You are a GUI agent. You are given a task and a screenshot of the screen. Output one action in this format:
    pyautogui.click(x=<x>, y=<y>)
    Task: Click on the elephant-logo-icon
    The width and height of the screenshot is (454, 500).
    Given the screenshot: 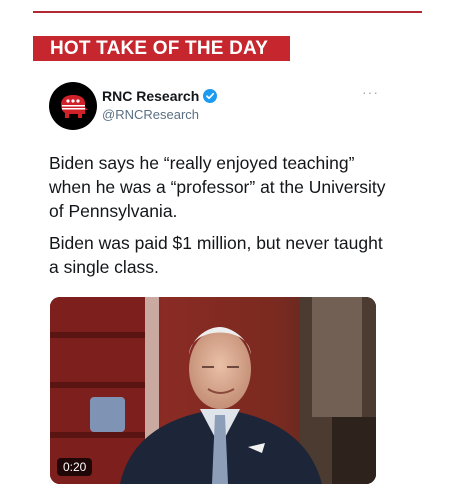 What is the action you would take?
    pyautogui.click(x=74, y=106)
    